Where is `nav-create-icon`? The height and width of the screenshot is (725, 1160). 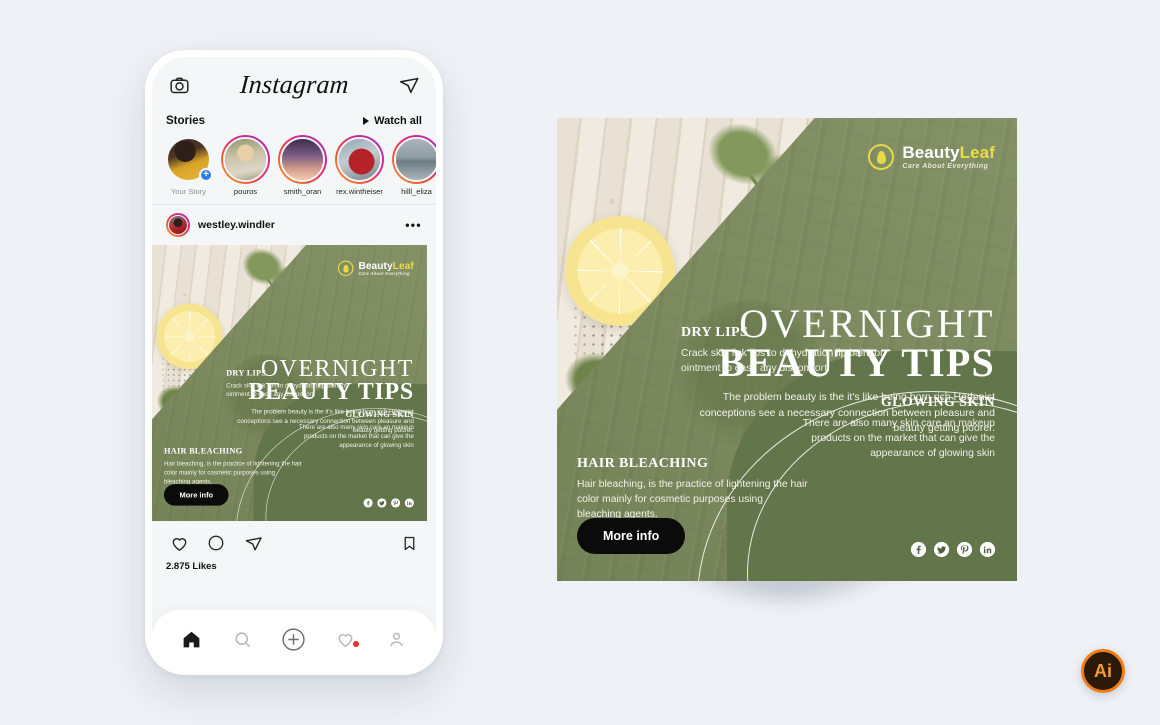 nav-create-icon is located at coordinates (294, 639).